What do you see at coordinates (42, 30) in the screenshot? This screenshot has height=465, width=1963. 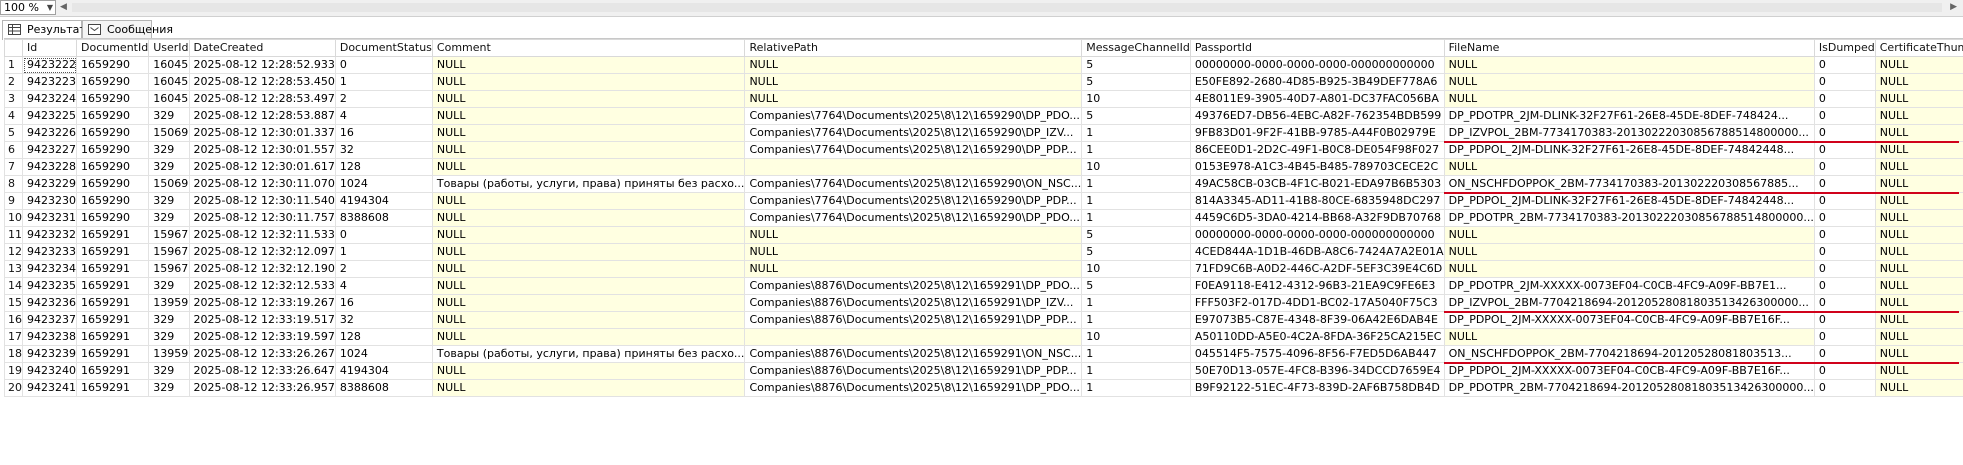 I see `tab-results: Результаты` at bounding box center [42, 30].